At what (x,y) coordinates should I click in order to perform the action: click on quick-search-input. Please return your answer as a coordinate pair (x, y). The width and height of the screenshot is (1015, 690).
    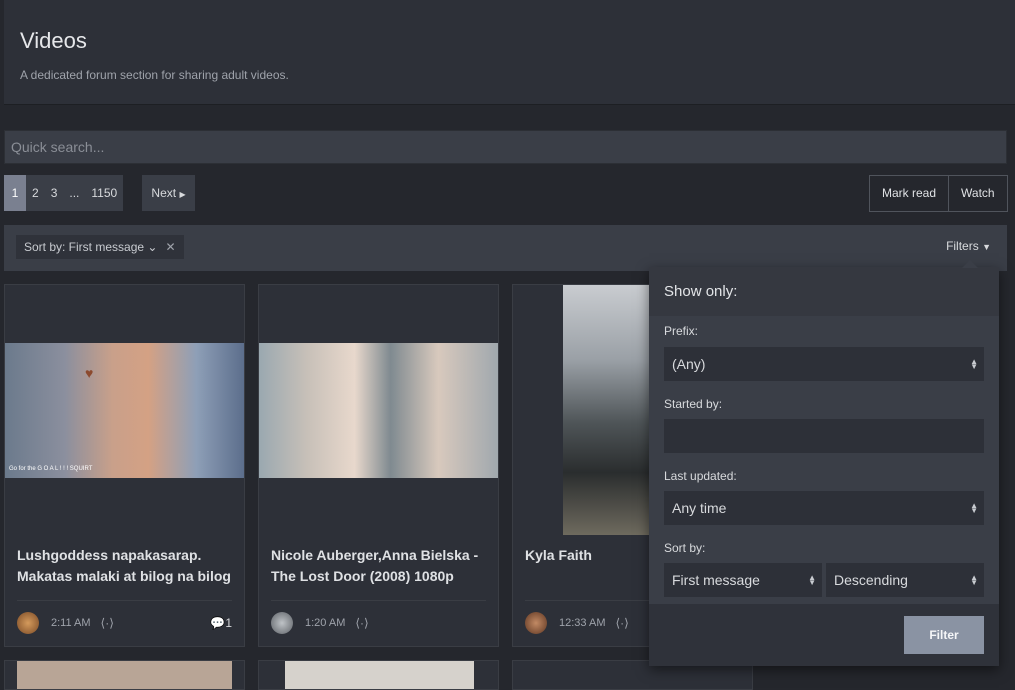
    Looking at the image, I should click on (505, 147).